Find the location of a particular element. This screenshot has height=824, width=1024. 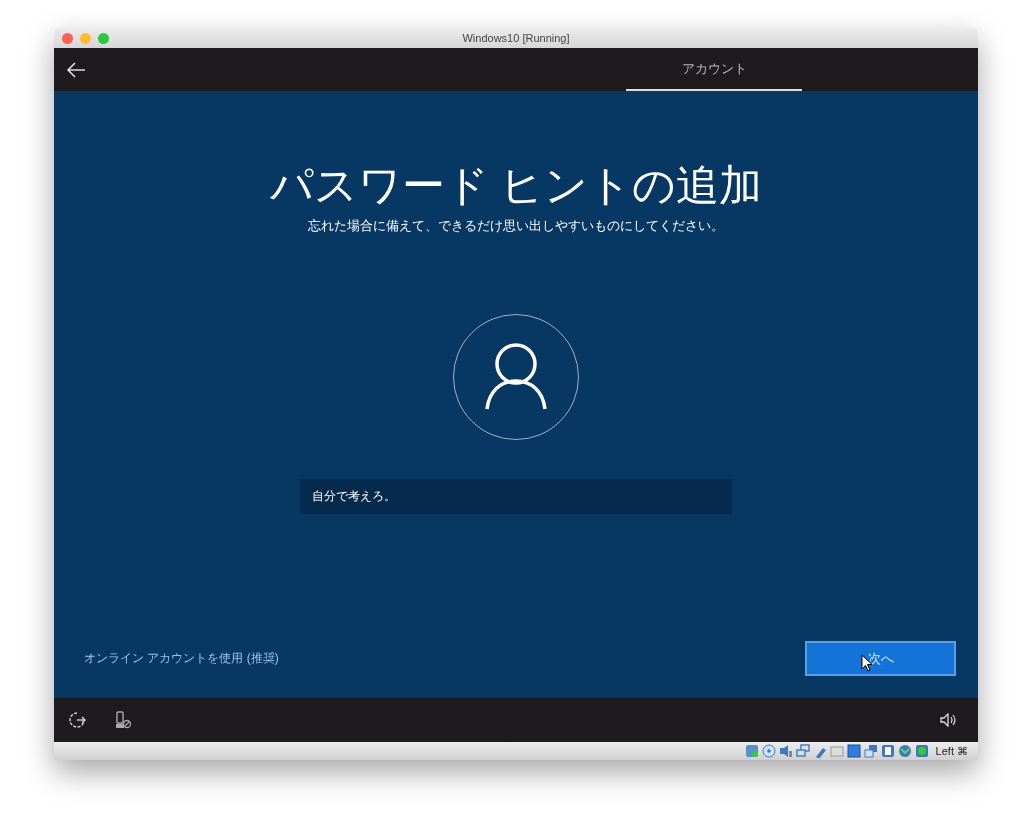

windows-icon is located at coordinates (870, 751).